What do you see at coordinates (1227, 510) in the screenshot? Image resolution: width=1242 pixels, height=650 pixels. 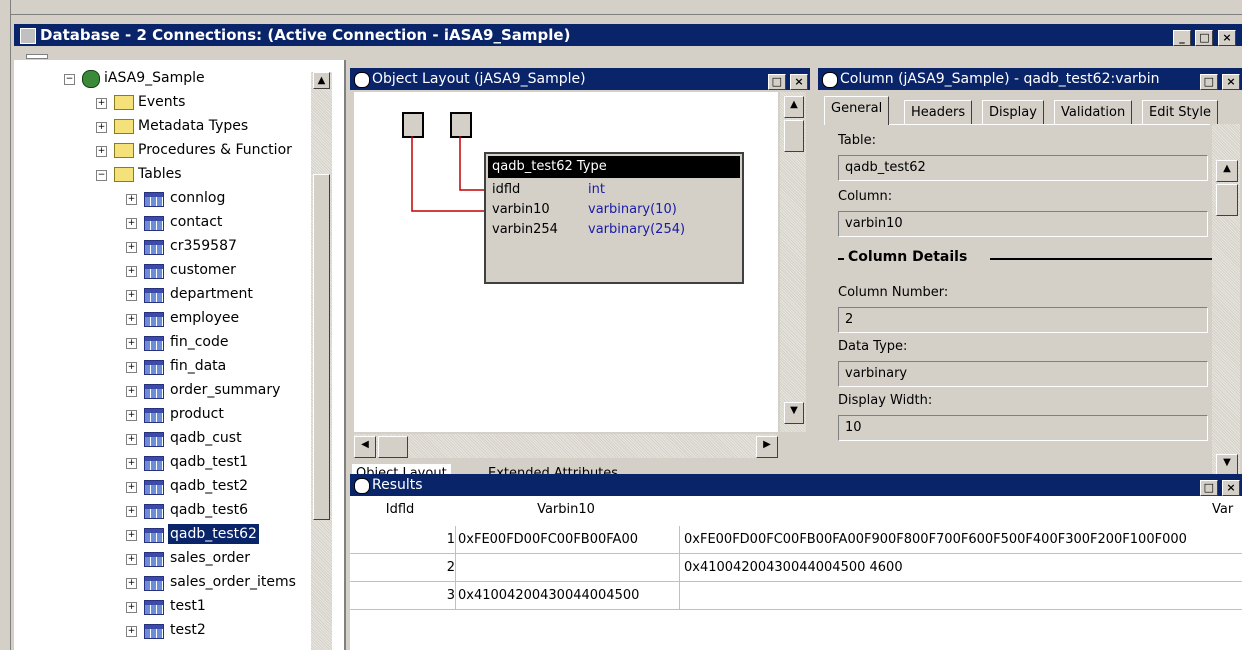 I see `header-varbin254: Var` at bounding box center [1227, 510].